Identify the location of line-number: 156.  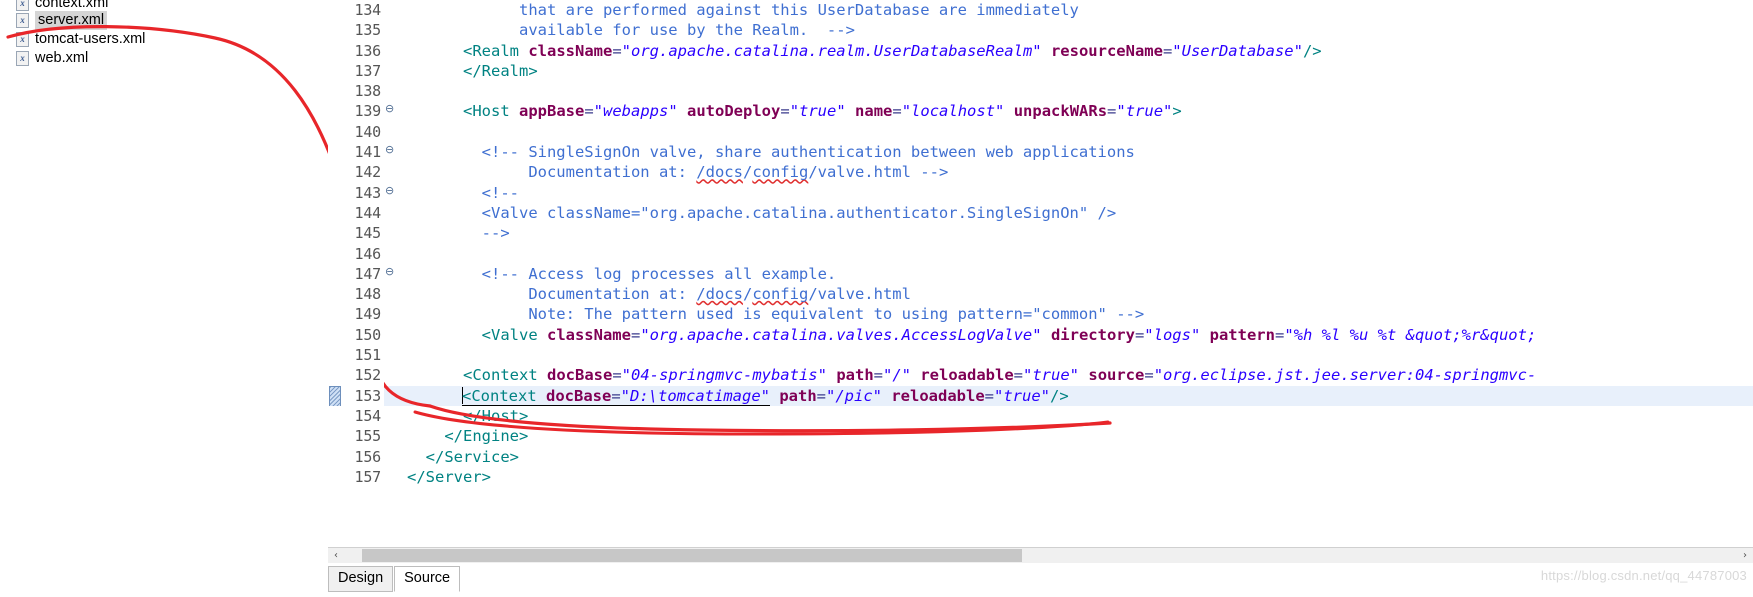
(356, 456).